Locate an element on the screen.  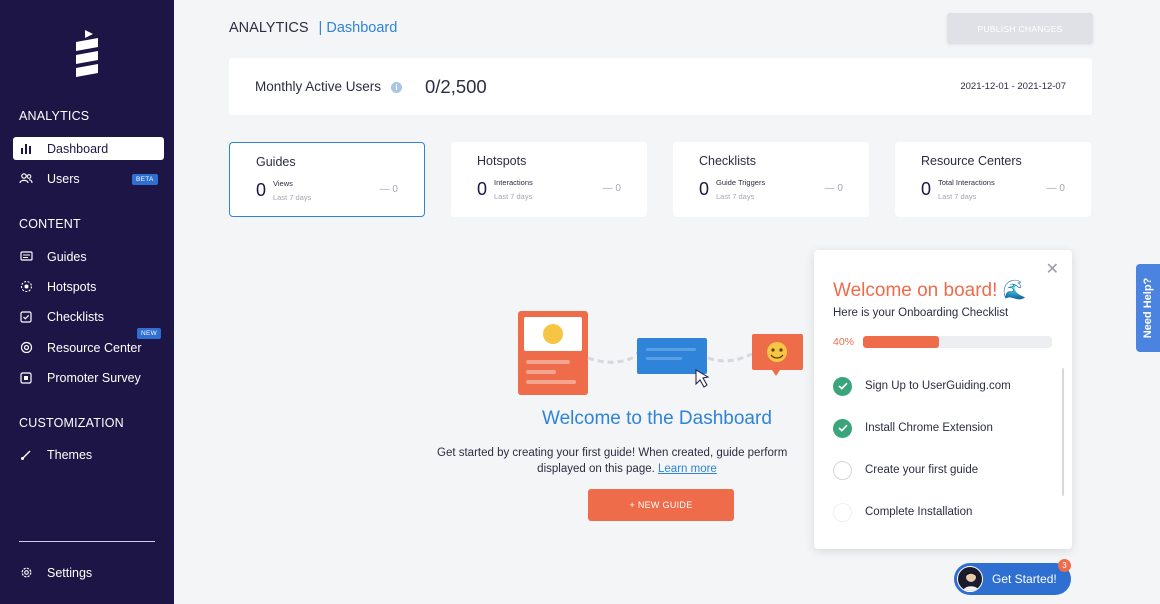
checklist-task: Install Chrome Extension is located at coordinates (913, 428).